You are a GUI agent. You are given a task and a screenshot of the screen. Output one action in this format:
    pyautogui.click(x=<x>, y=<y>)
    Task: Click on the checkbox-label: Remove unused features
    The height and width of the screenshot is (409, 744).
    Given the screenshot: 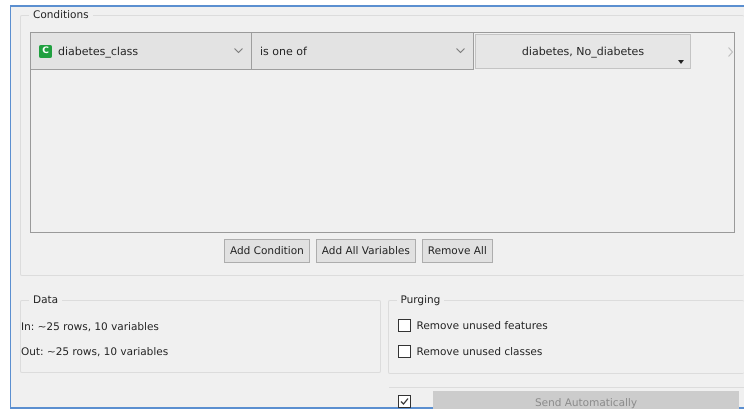 What is the action you would take?
    pyautogui.click(x=482, y=326)
    